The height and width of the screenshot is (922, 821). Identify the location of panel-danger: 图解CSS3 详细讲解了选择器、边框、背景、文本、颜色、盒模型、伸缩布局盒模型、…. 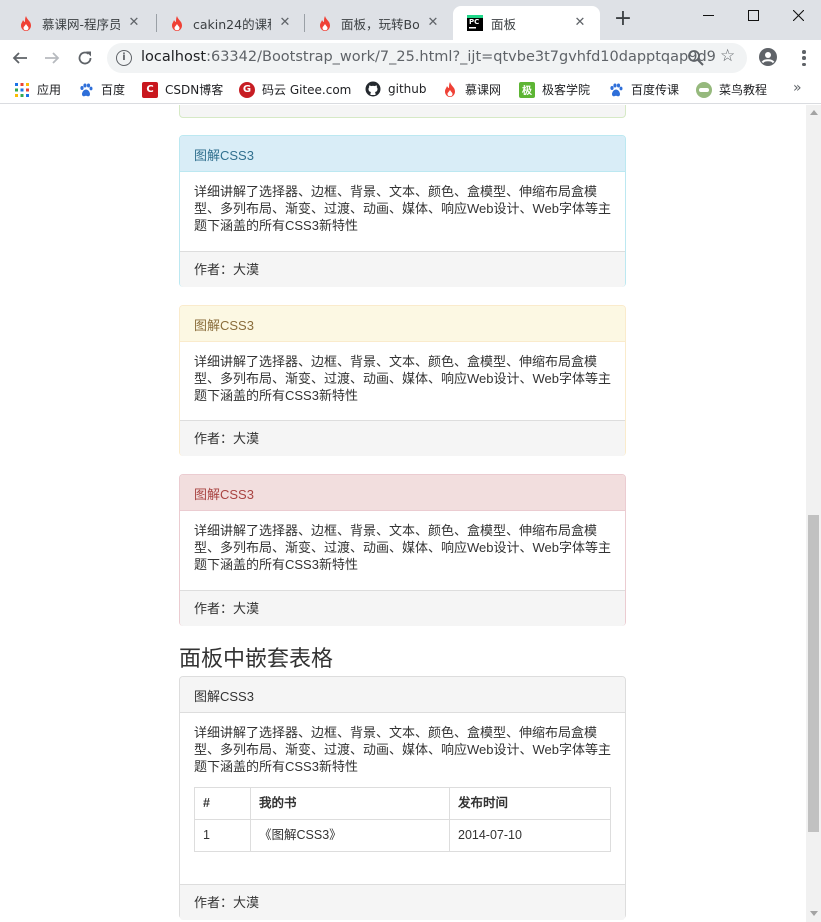
(402, 550).